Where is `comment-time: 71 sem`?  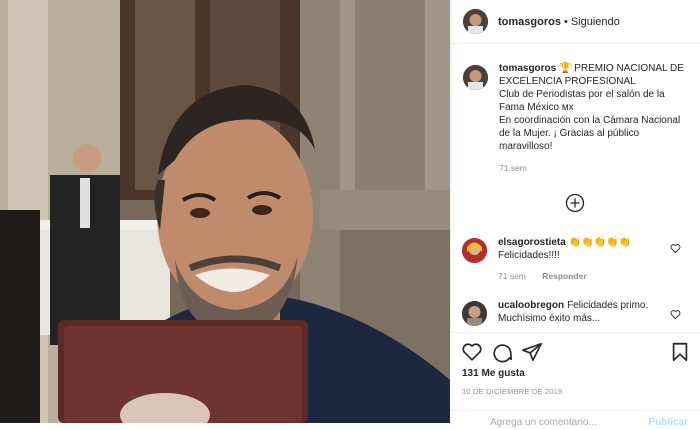
comment-time: 71 sem is located at coordinates (512, 276).